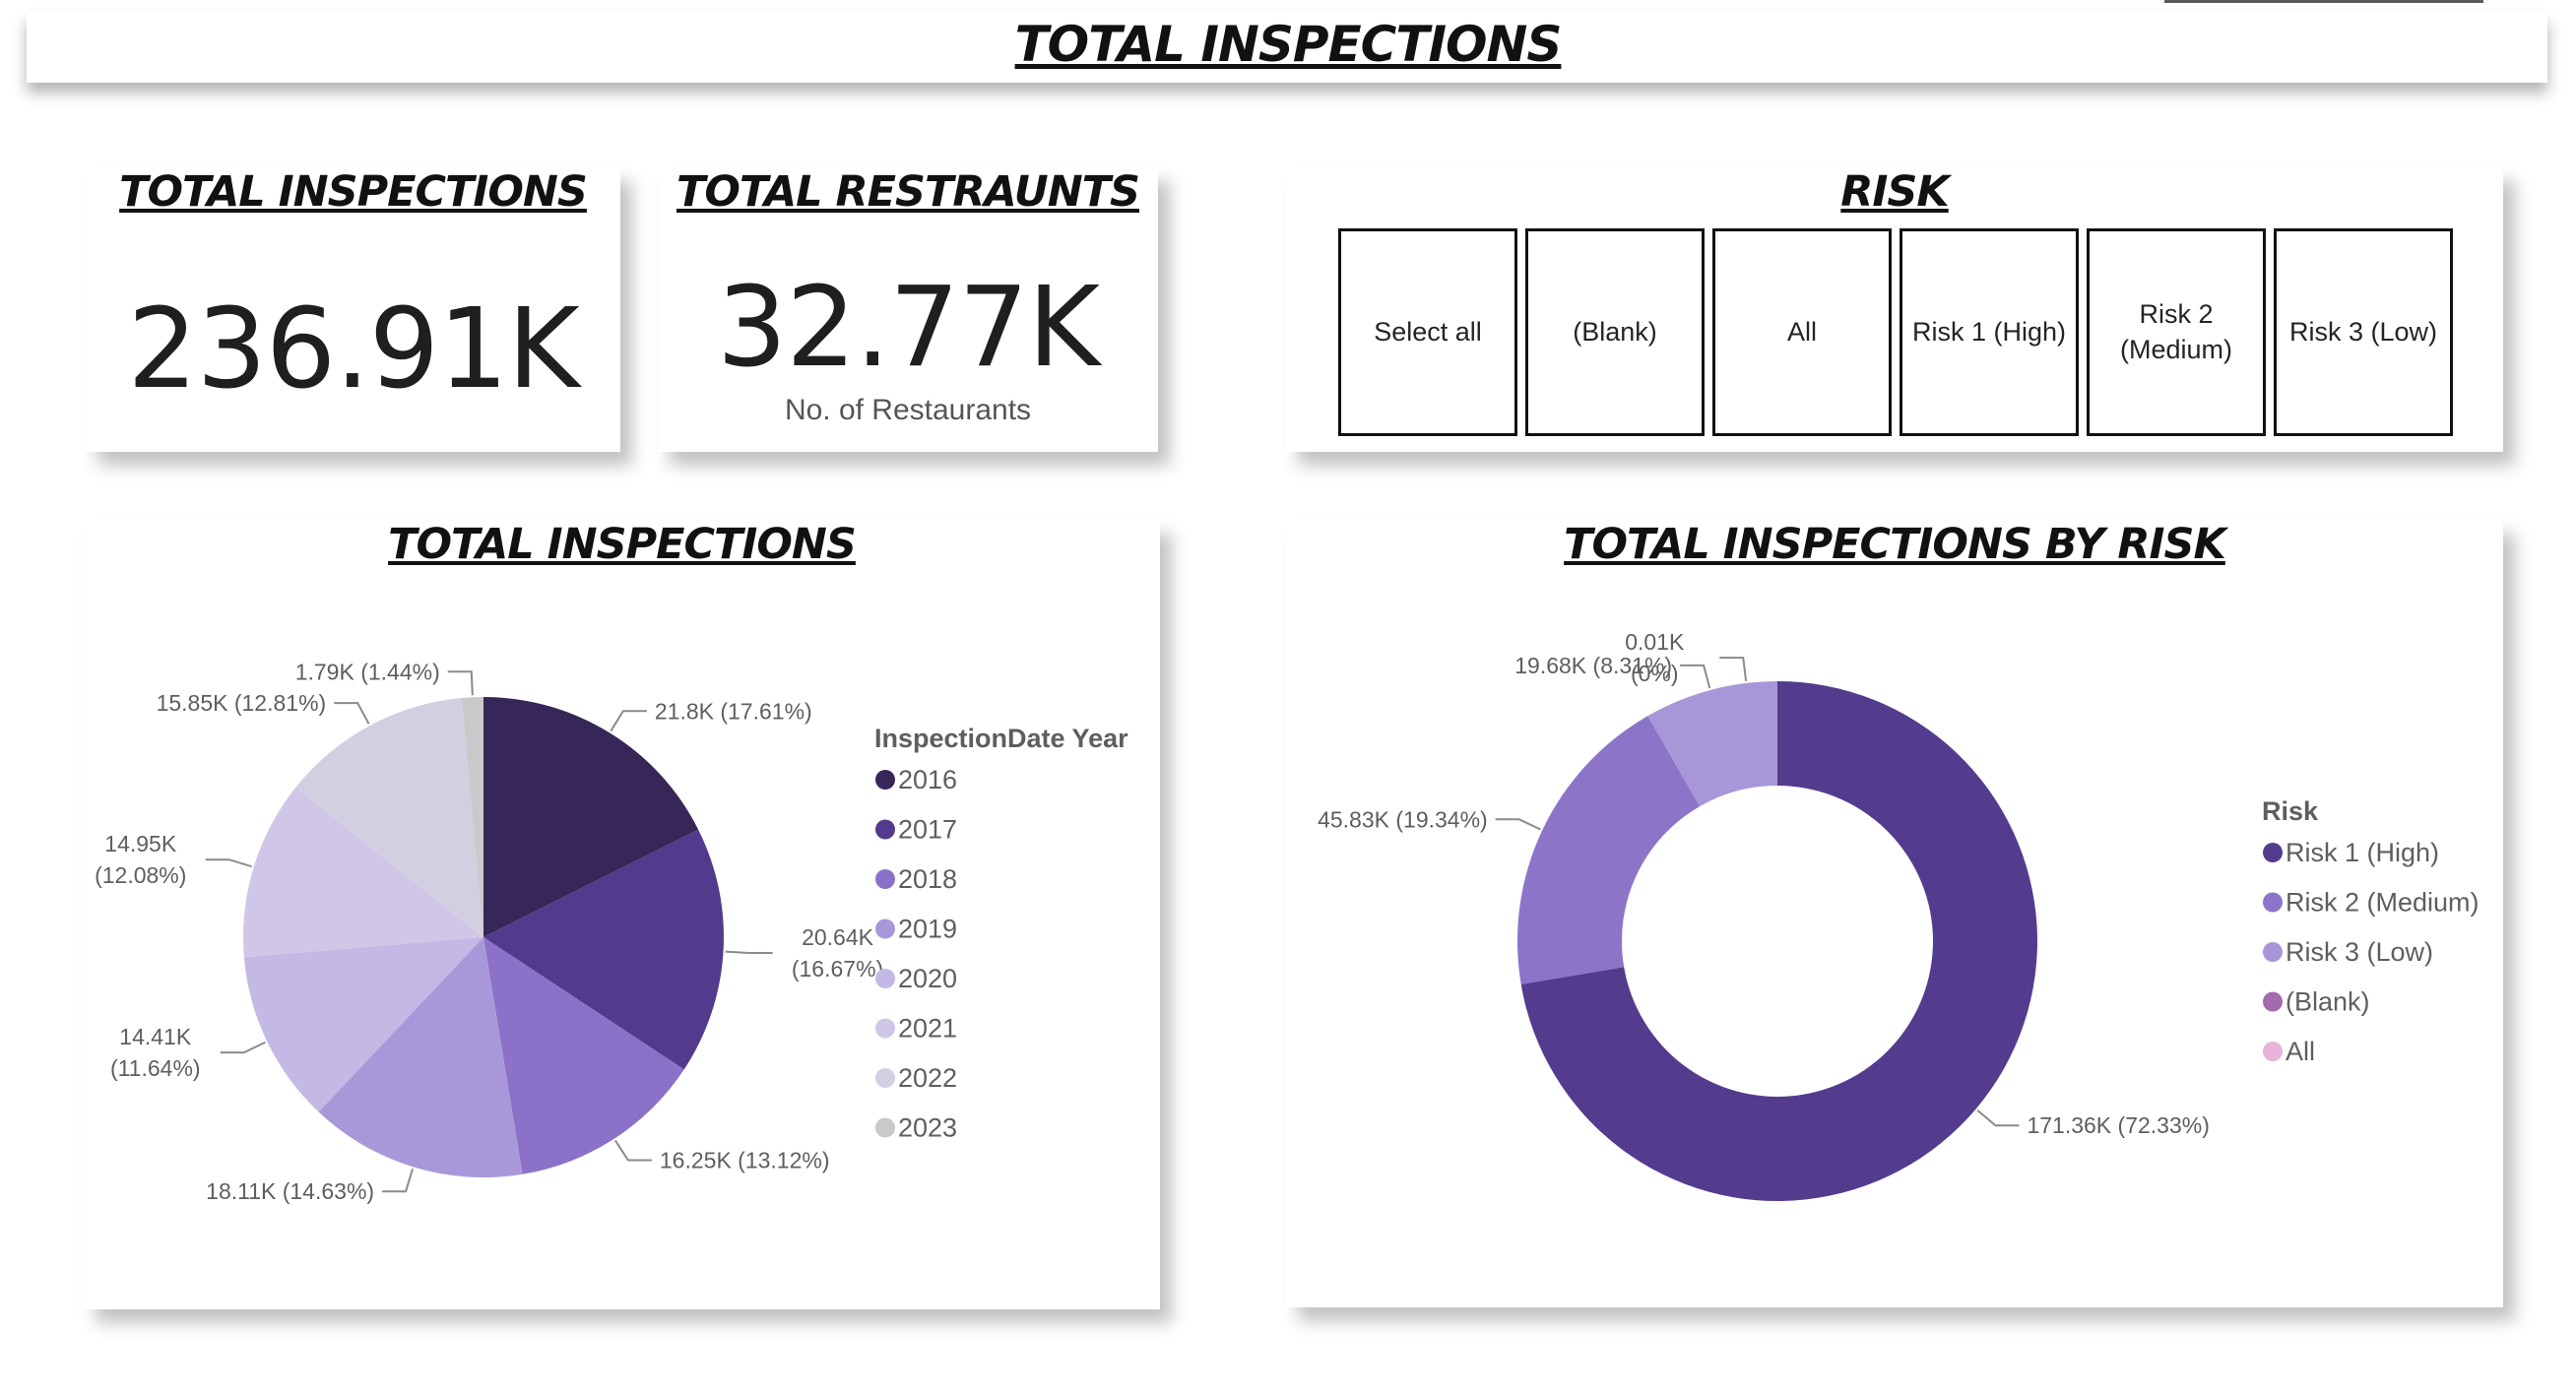  What do you see at coordinates (2118, 1125) in the screenshot?
I see `donut-data-label-0: 171.36K (72.33%)` at bounding box center [2118, 1125].